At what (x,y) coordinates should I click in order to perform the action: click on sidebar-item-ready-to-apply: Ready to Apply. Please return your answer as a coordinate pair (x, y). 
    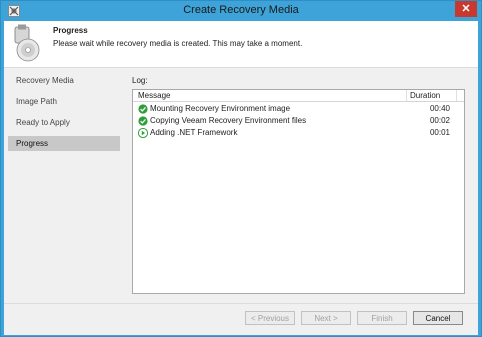
    Looking at the image, I should click on (64, 122).